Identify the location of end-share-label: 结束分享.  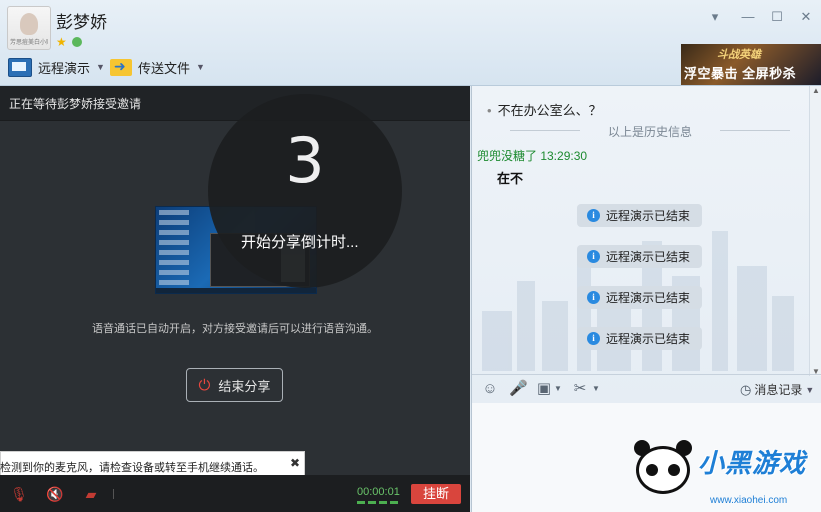
(244, 386).